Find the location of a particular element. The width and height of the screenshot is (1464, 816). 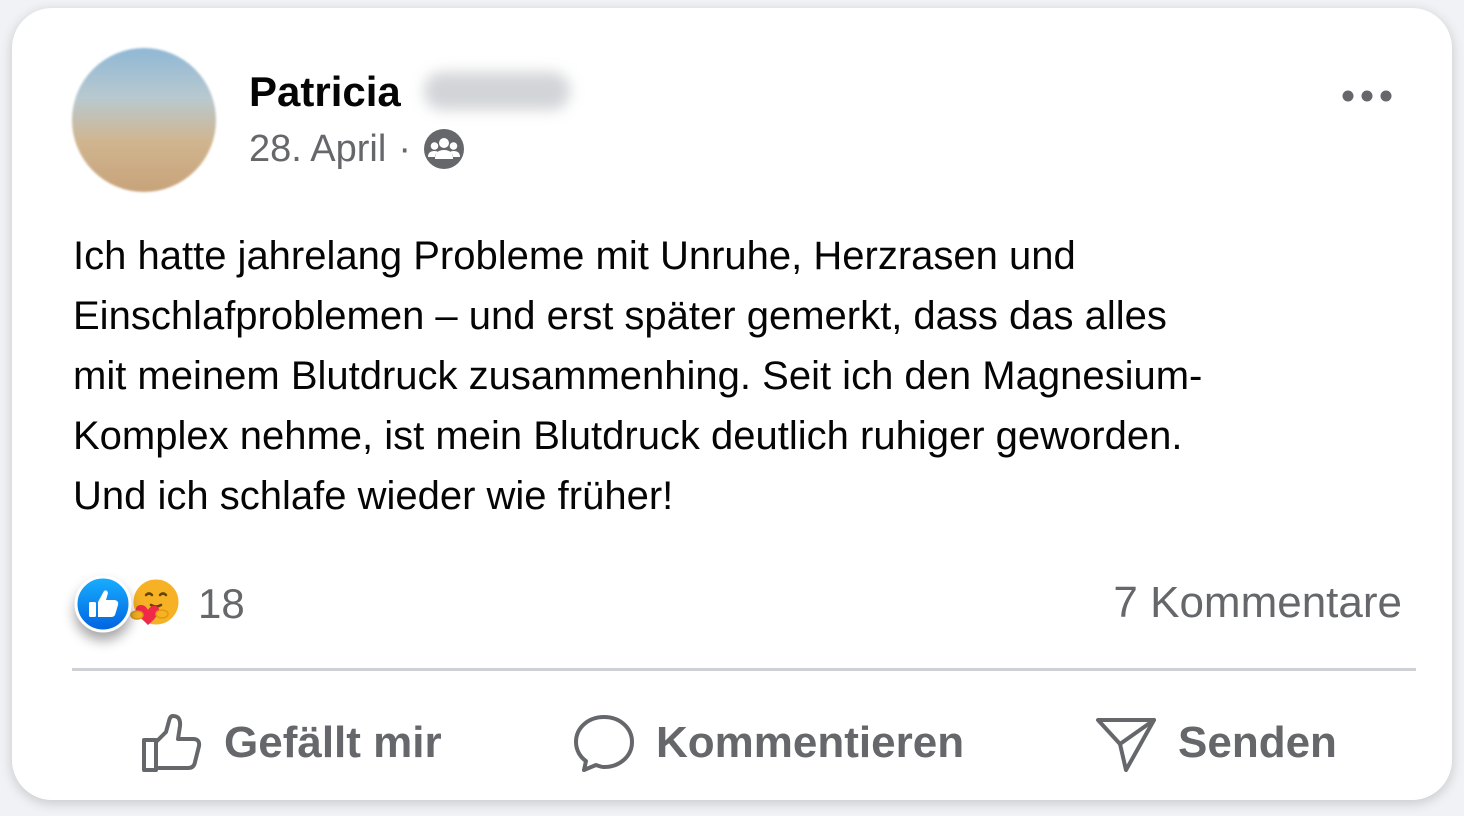

post-meta: 28. April · is located at coordinates (357, 149).